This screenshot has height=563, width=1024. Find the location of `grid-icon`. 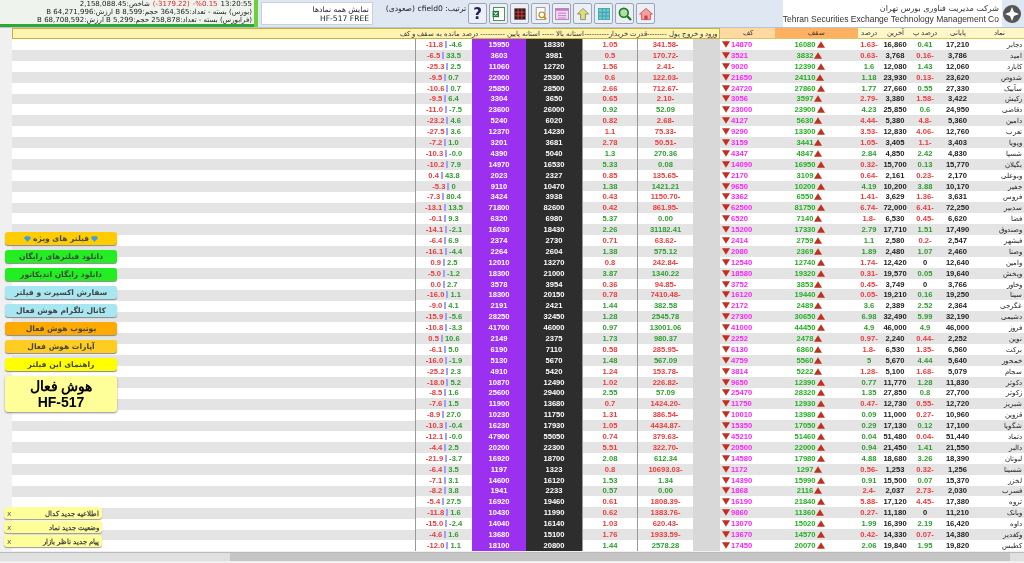

grid-icon is located at coordinates (519, 13).